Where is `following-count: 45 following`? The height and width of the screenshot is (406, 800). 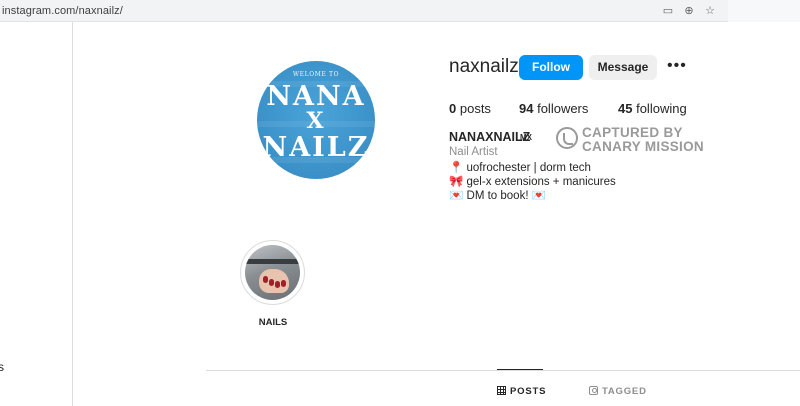
following-count: 45 following is located at coordinates (652, 108).